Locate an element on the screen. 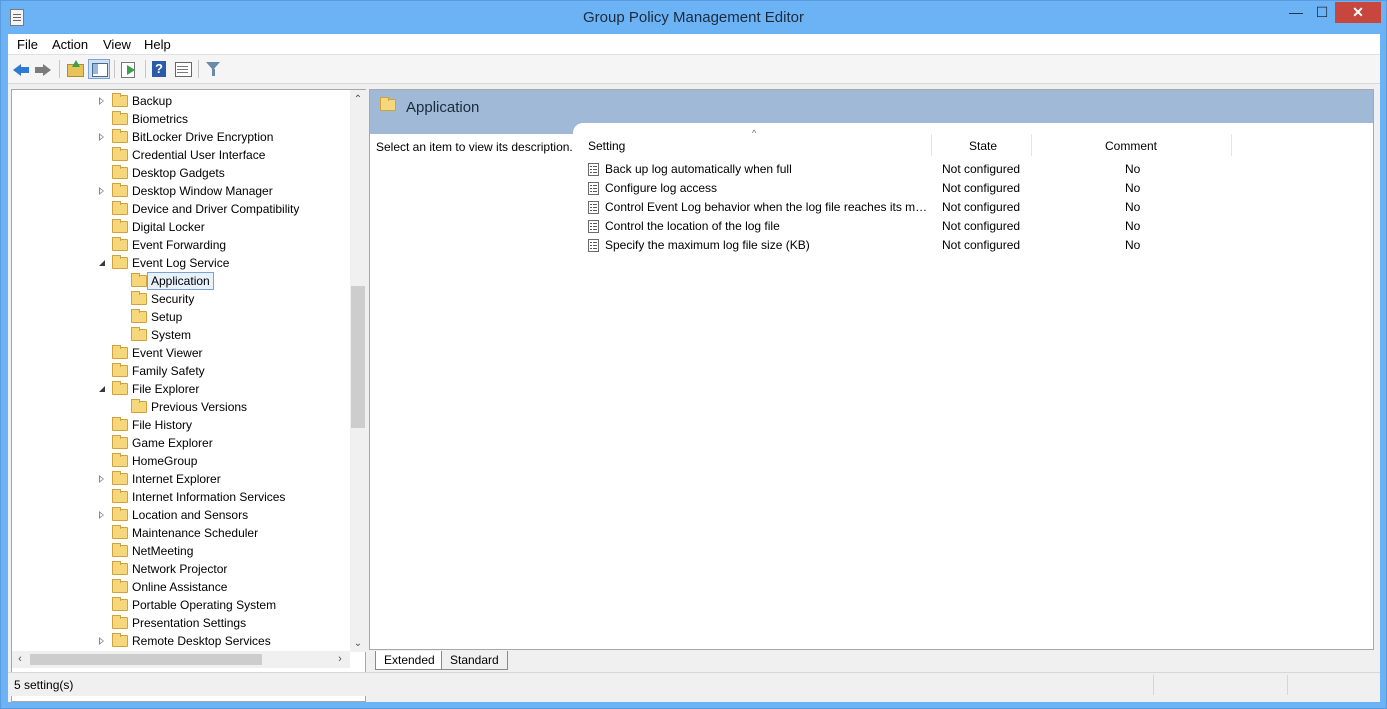  tree-item: Event Viewer is located at coordinates (177, 353).